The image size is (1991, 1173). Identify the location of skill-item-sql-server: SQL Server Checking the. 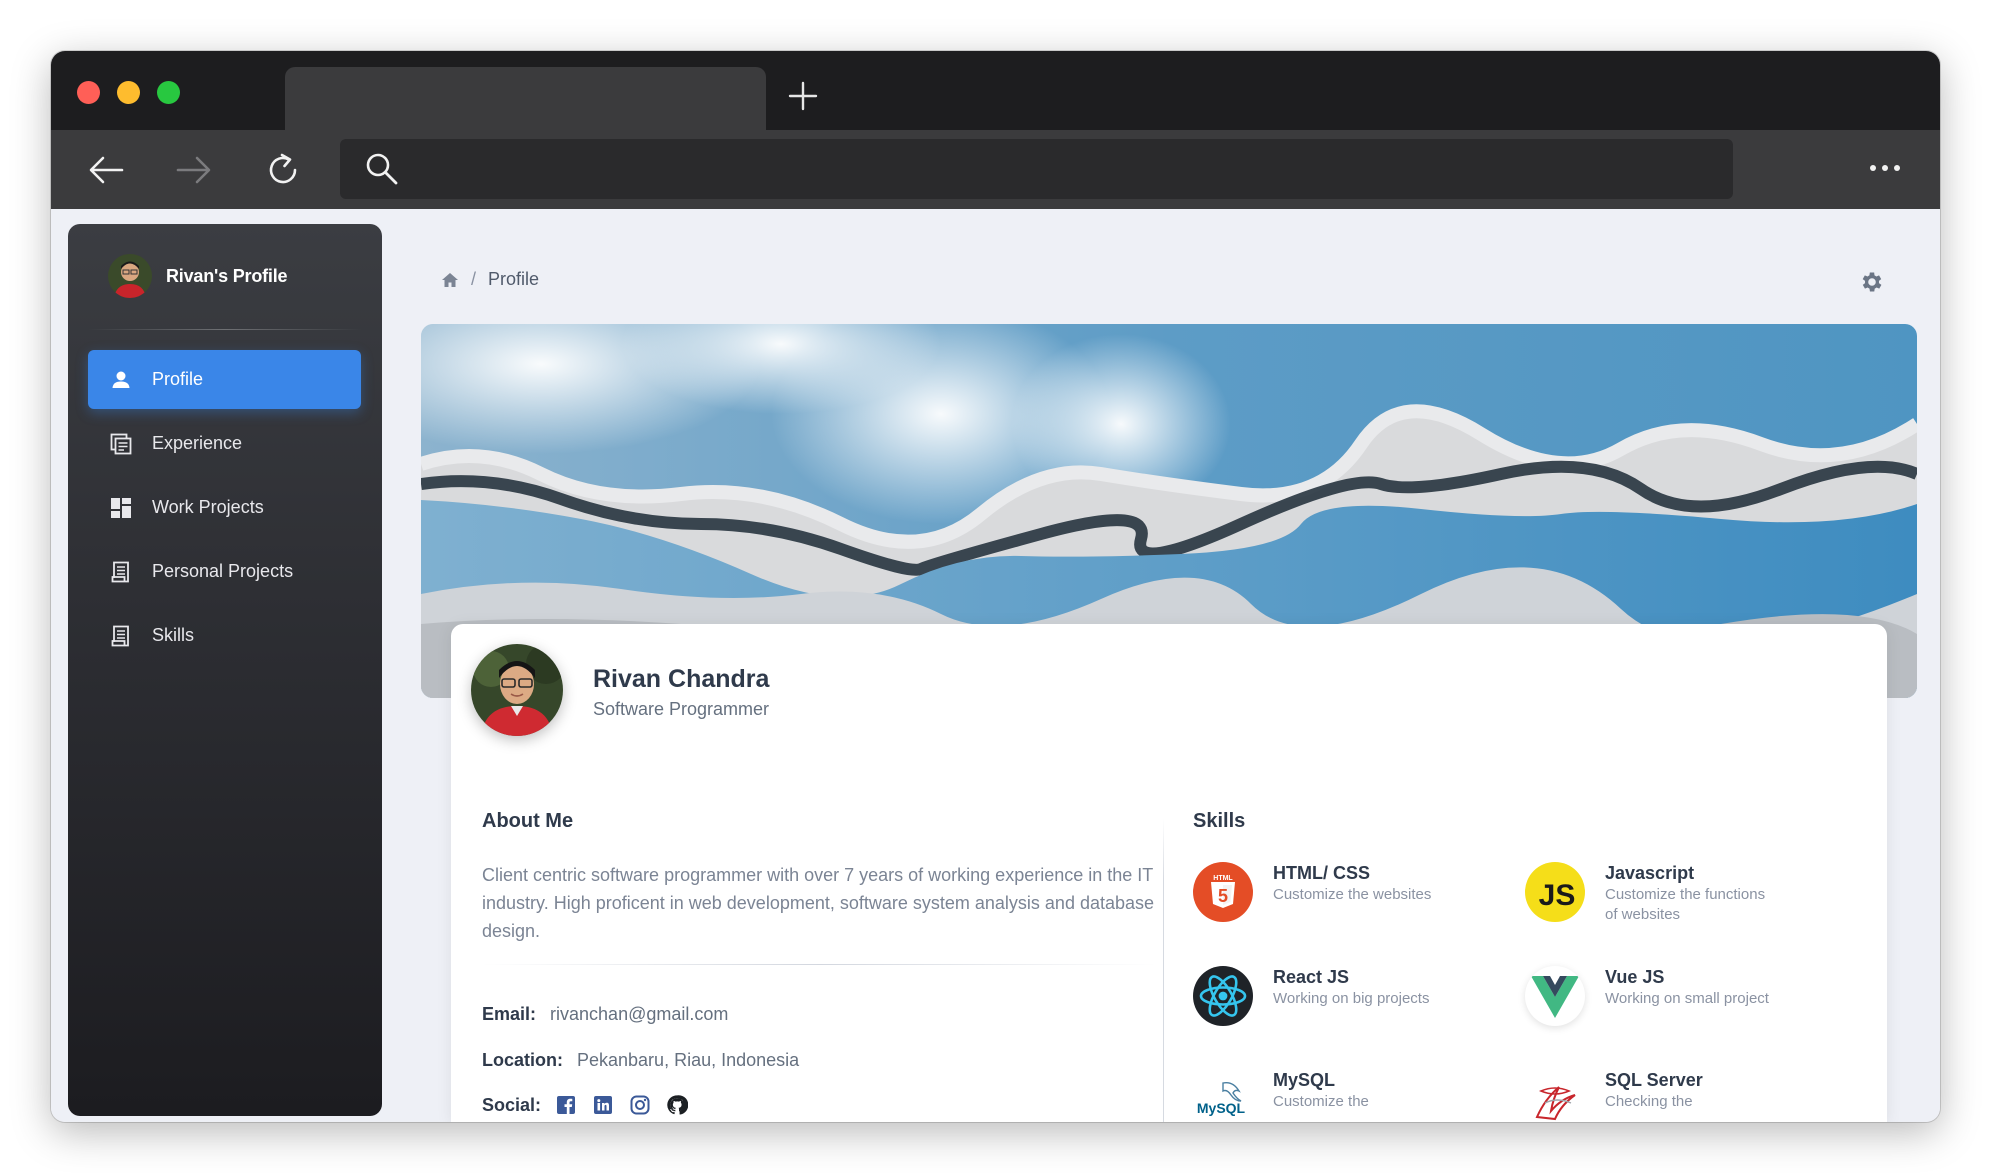
(1650, 1095).